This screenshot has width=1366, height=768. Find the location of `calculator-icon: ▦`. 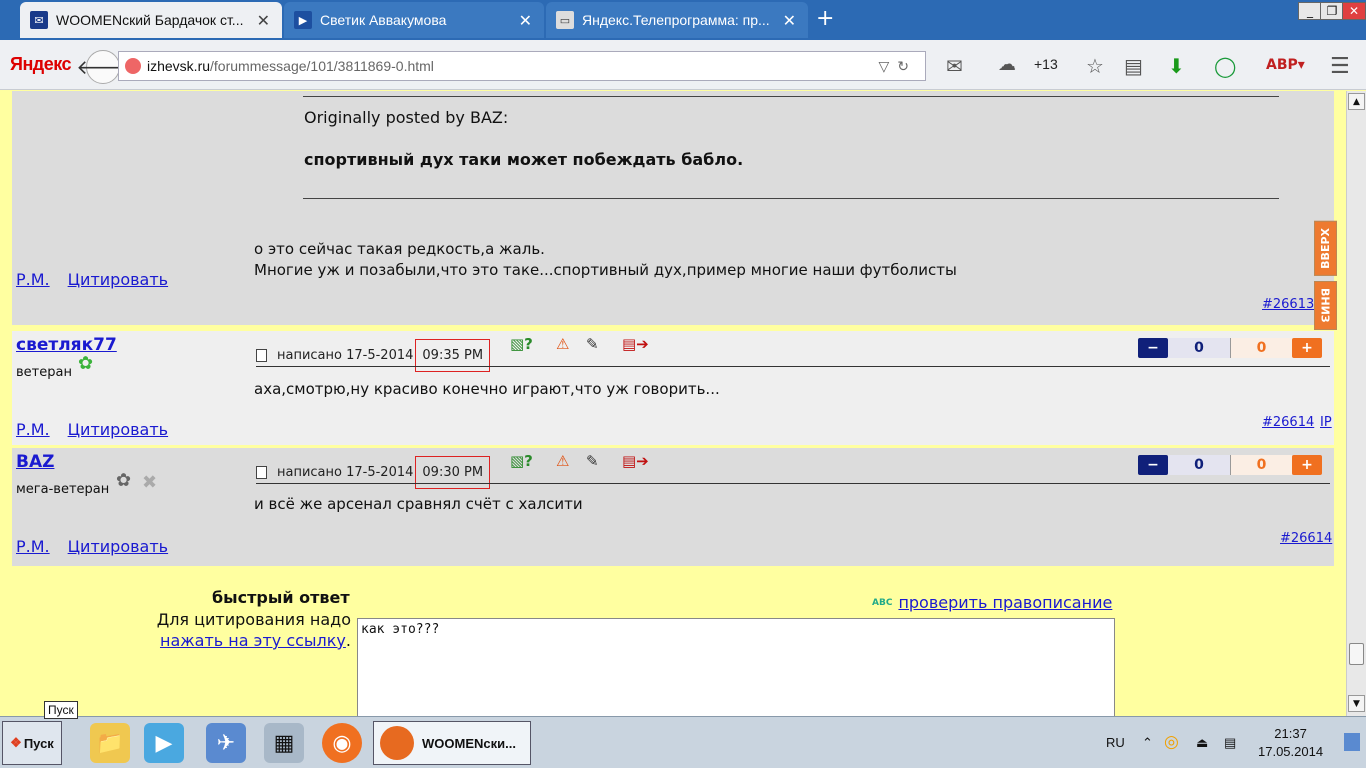

calculator-icon: ▦ is located at coordinates (284, 743).